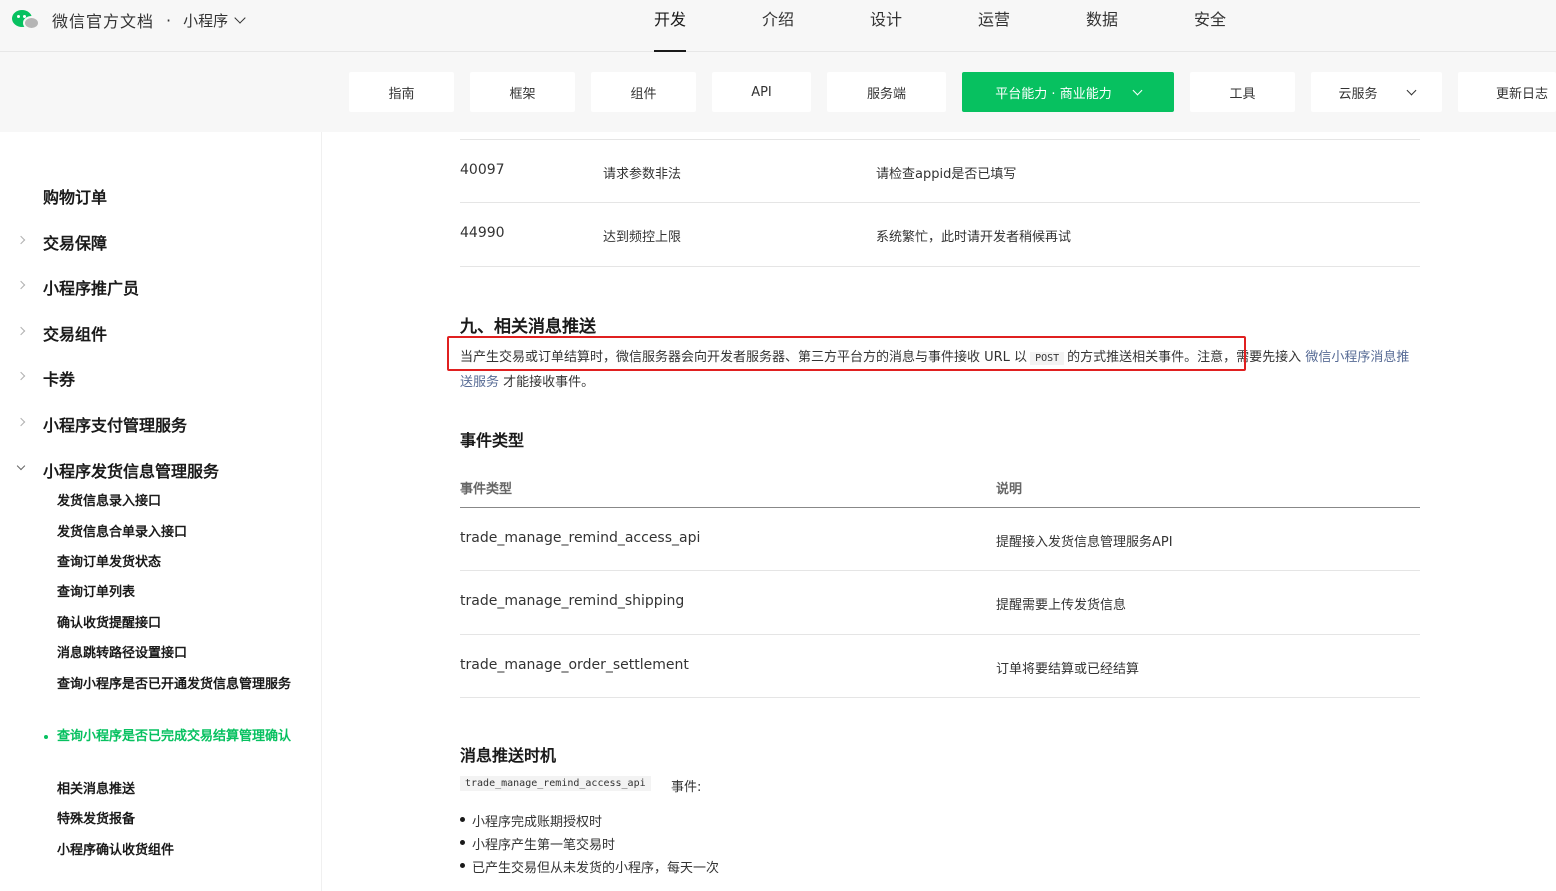 The width and height of the screenshot is (1556, 891). I want to click on inline-code: POST, so click(1047, 358).